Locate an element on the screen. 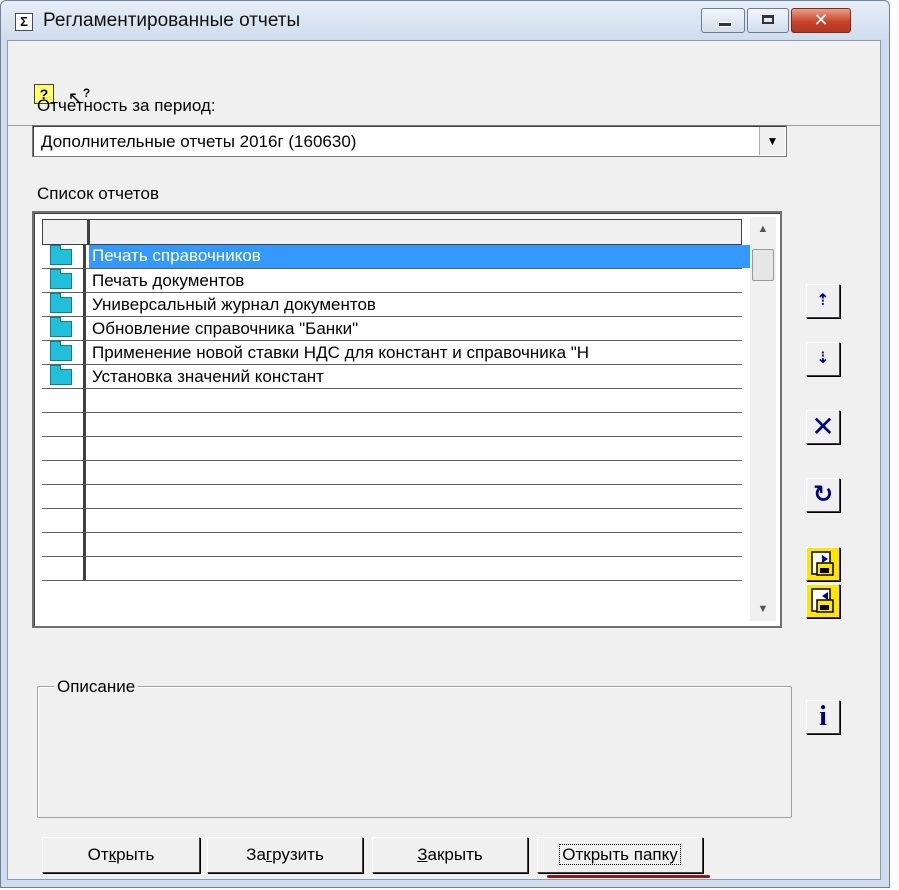  highlight-underline is located at coordinates (628, 876).